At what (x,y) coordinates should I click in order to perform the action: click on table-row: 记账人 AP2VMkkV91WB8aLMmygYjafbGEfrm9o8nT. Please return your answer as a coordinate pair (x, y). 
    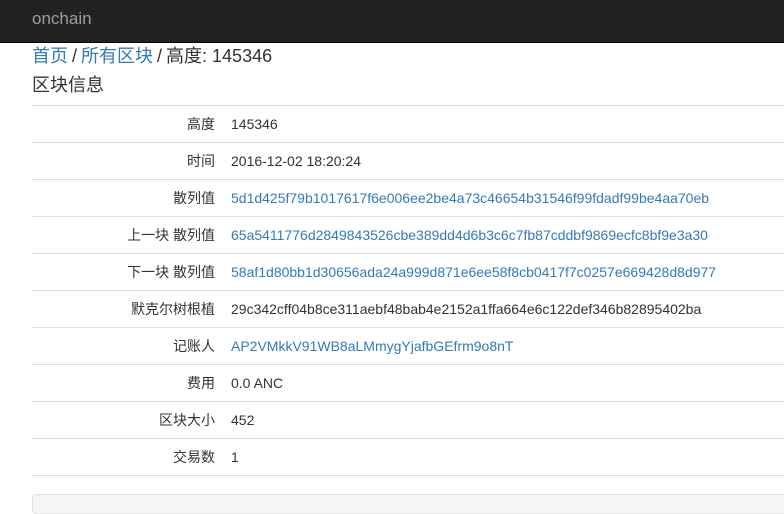
    Looking at the image, I should click on (408, 346).